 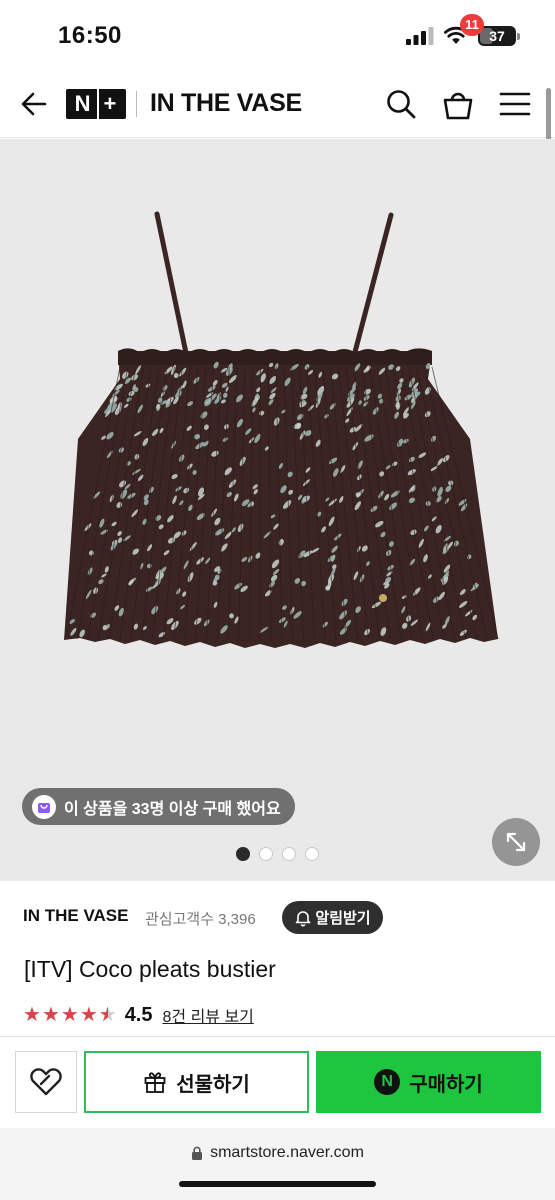 I want to click on star-rating: ★ ★ ★ ★ ★, so click(x=70, y=1015).